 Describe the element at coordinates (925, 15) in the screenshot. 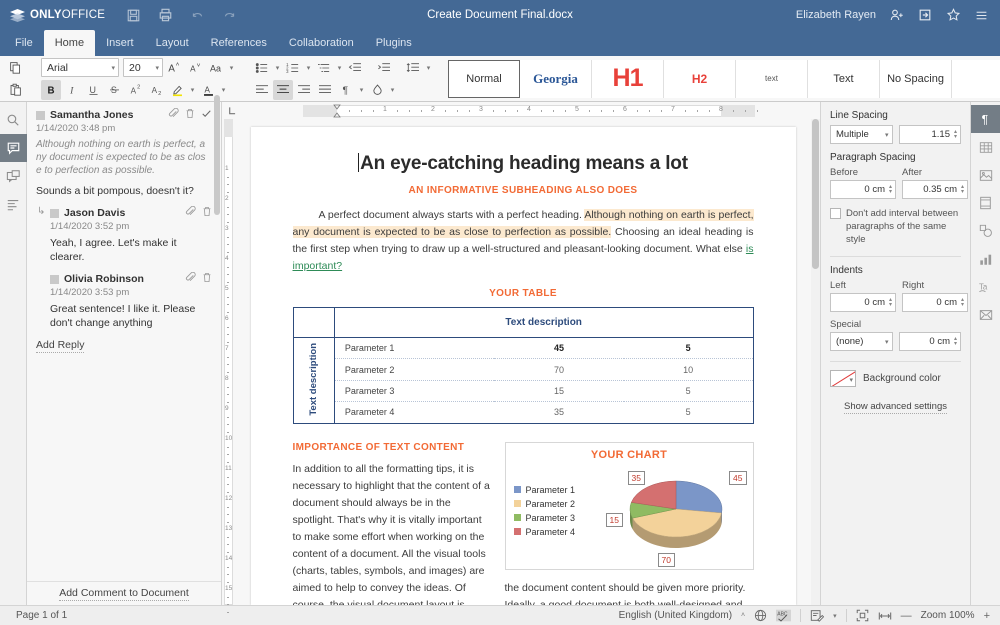

I see `open-location-icon` at that location.